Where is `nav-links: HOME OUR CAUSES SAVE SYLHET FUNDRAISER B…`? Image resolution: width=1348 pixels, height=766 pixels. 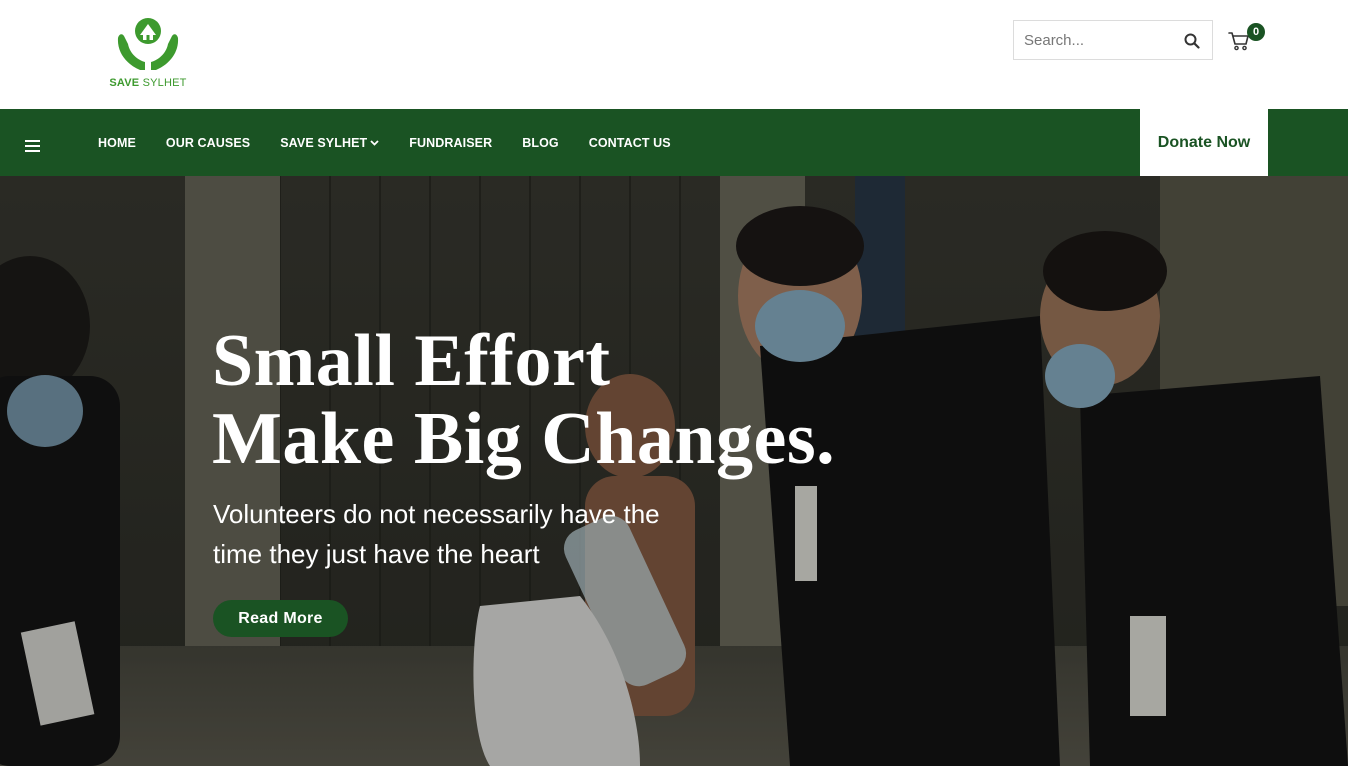 nav-links: HOME OUR CAUSES SAVE SYLHET FUNDRAISER B… is located at coordinates (399, 142).